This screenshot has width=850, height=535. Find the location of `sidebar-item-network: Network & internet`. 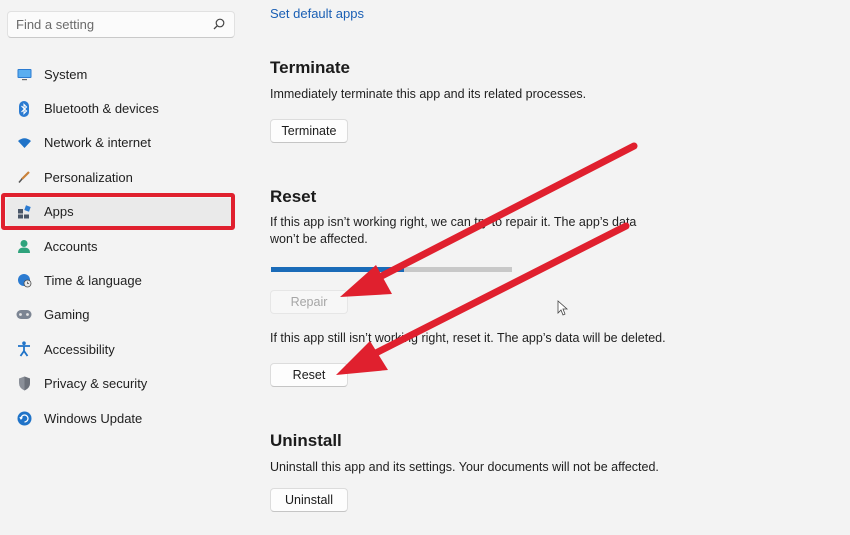

sidebar-item-network: Network & internet is located at coordinates (125, 143).